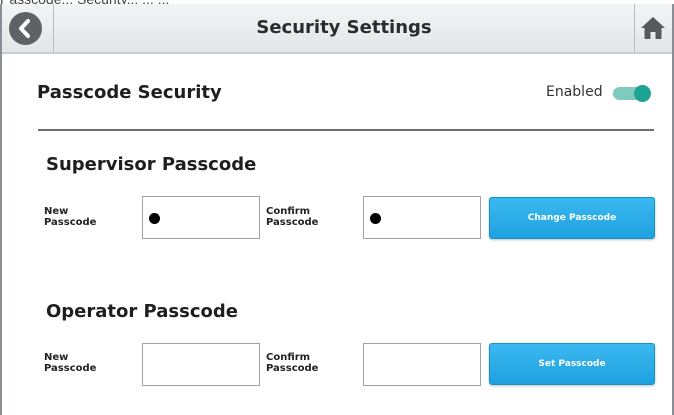 The width and height of the screenshot is (674, 415). What do you see at coordinates (129, 92) in the screenshot?
I see `passcode-security-title: Passcode Security` at bounding box center [129, 92].